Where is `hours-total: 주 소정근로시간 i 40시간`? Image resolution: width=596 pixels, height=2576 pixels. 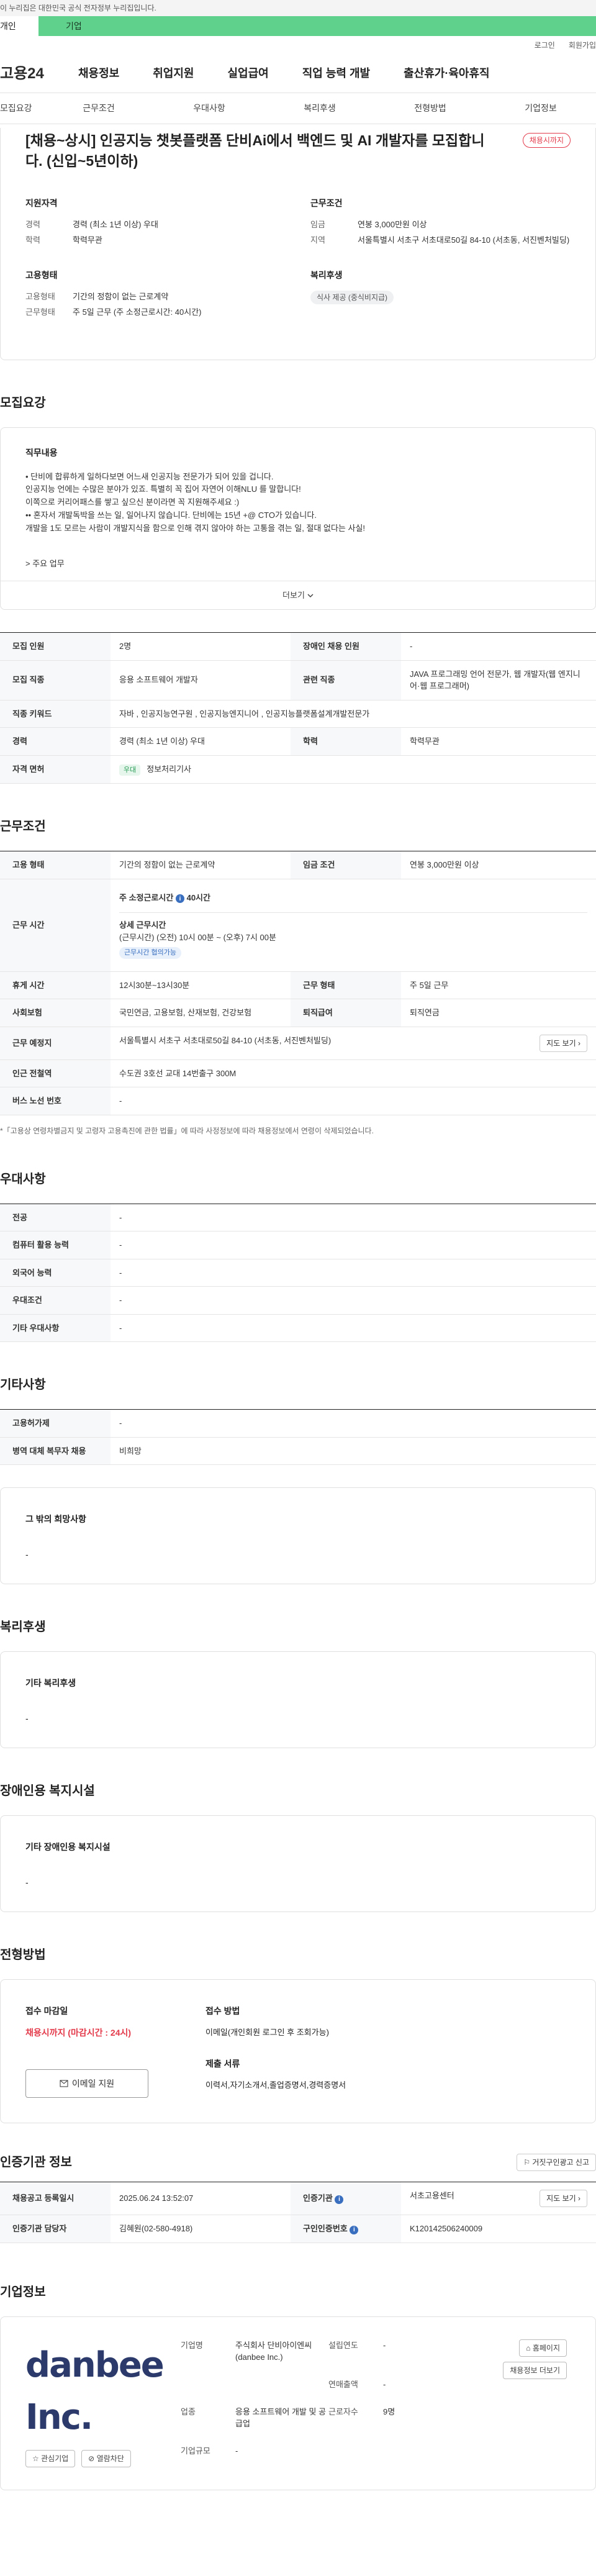 hours-total: 주 소정근로시간 i 40시간 is located at coordinates (353, 898).